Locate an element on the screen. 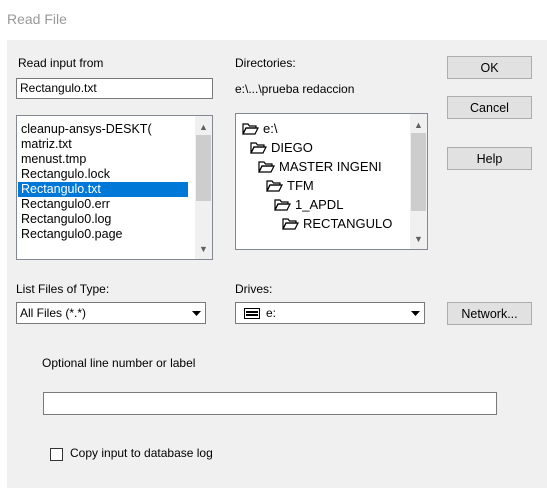 The height and width of the screenshot is (488, 547). file-list-scrollbar: ▲ ▼ is located at coordinates (203, 187).